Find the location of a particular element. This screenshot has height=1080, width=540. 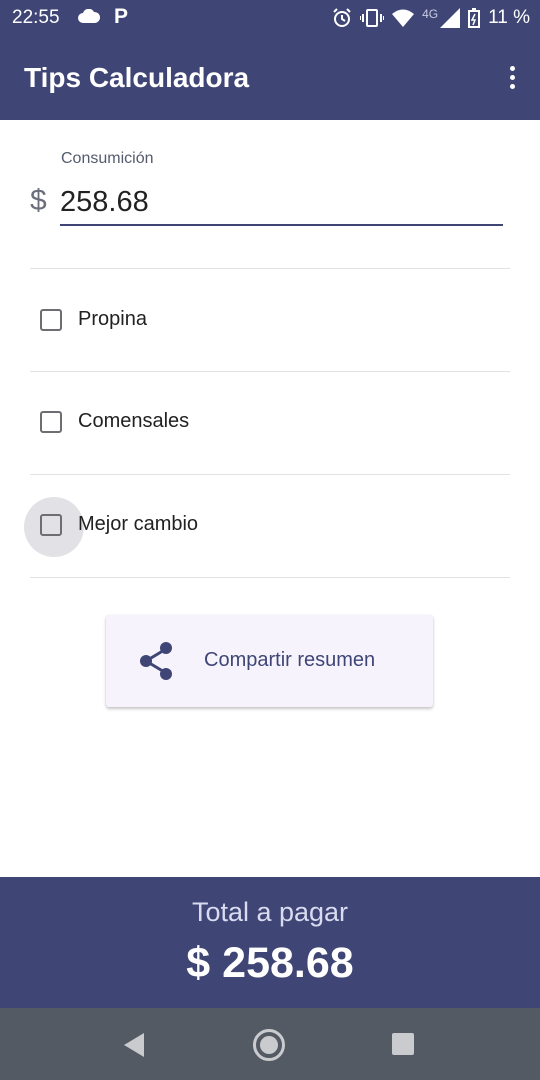

share-summary-button: Compartir resumen is located at coordinates (269, 661).